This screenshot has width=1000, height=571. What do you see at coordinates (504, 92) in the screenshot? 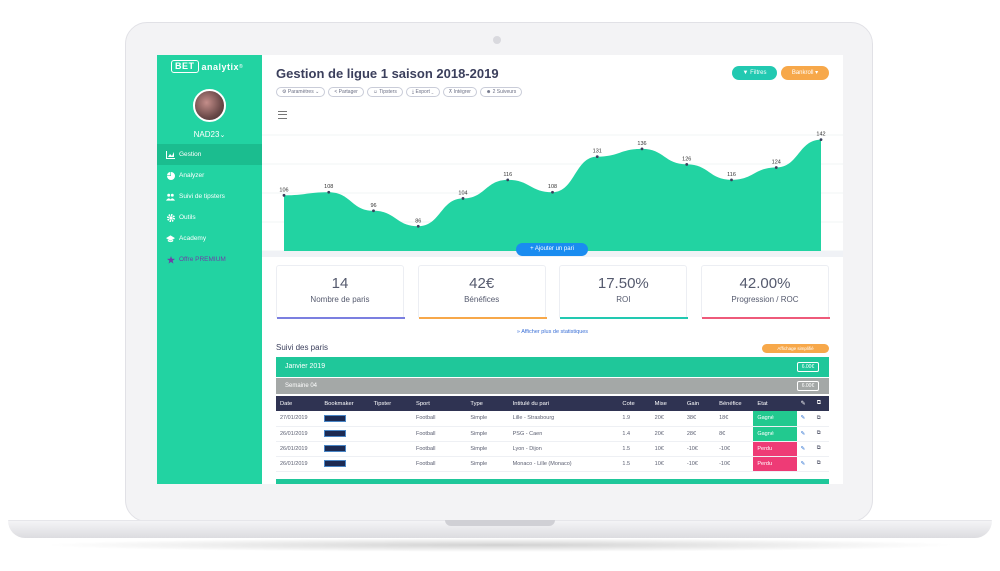
I see `tool-label: 2 Suiveurs` at bounding box center [504, 92].